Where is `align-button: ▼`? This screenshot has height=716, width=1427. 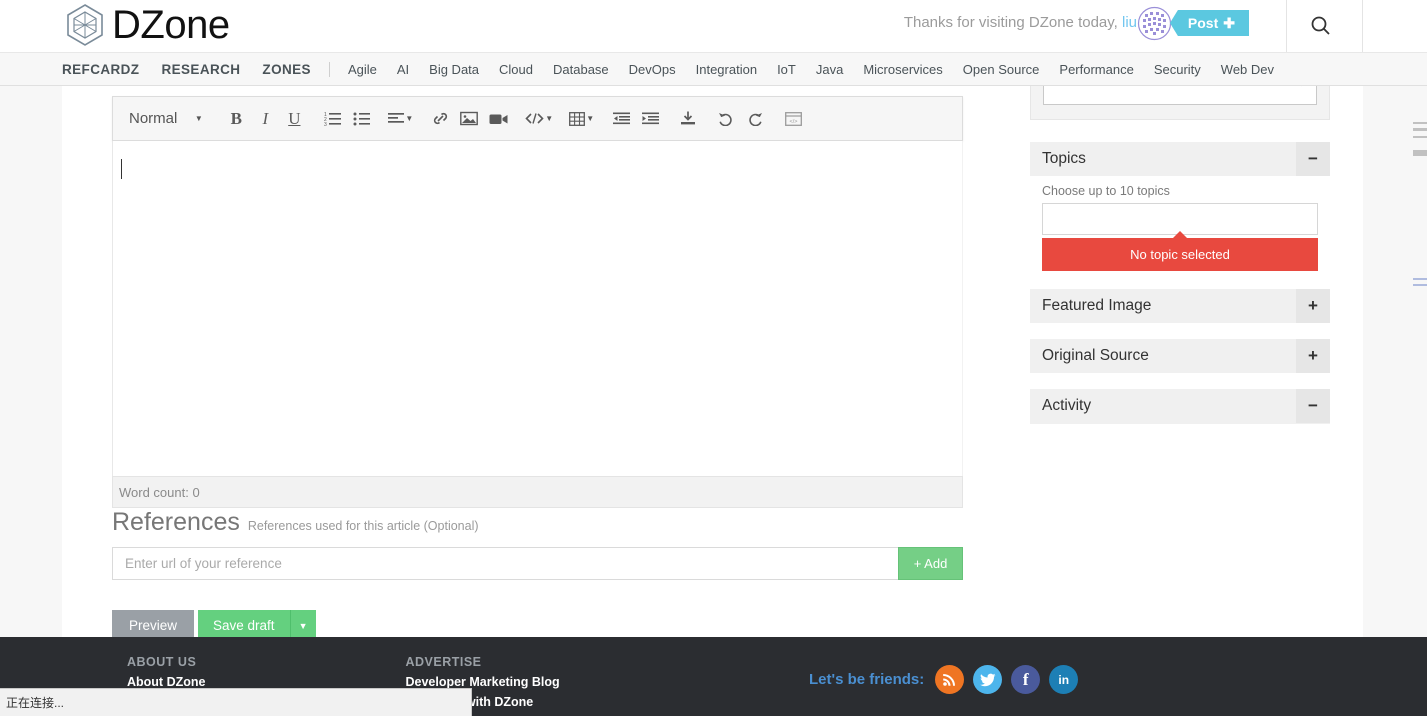 align-button: ▼ is located at coordinates (400, 119).